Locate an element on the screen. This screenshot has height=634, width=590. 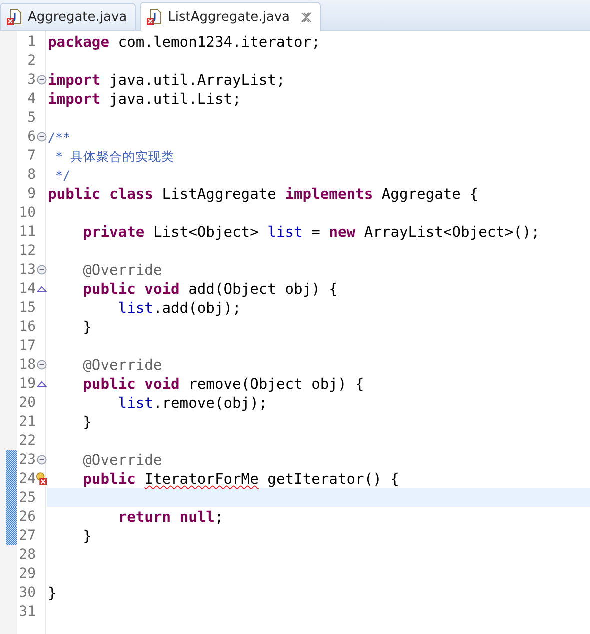
code-line: public void remove(Object obj) { is located at coordinates (223, 384).